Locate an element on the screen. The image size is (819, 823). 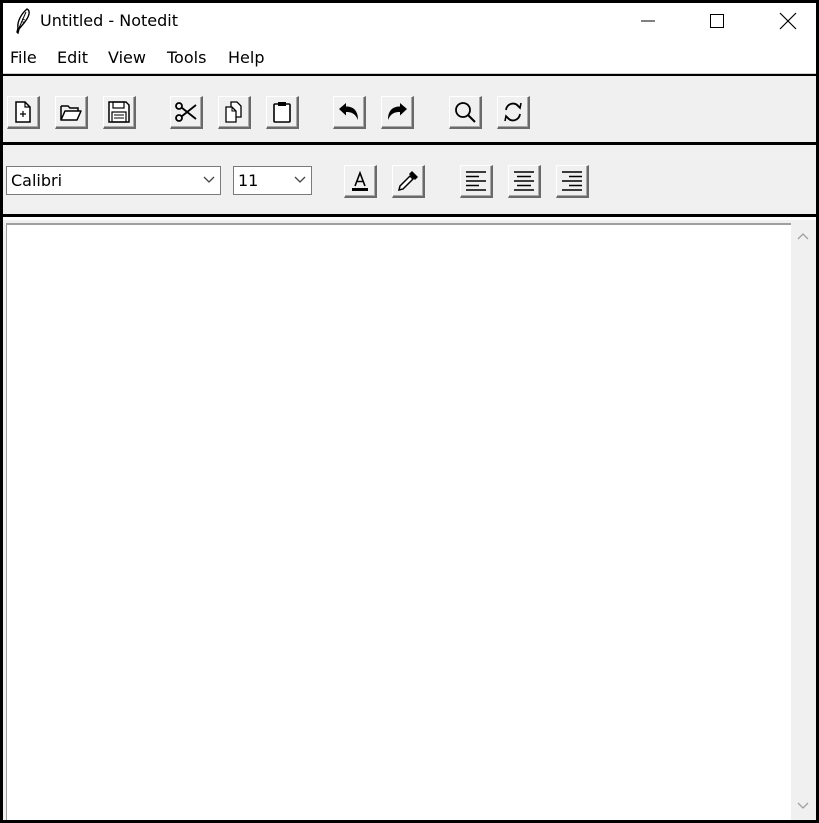
save-button is located at coordinates (119, 112).